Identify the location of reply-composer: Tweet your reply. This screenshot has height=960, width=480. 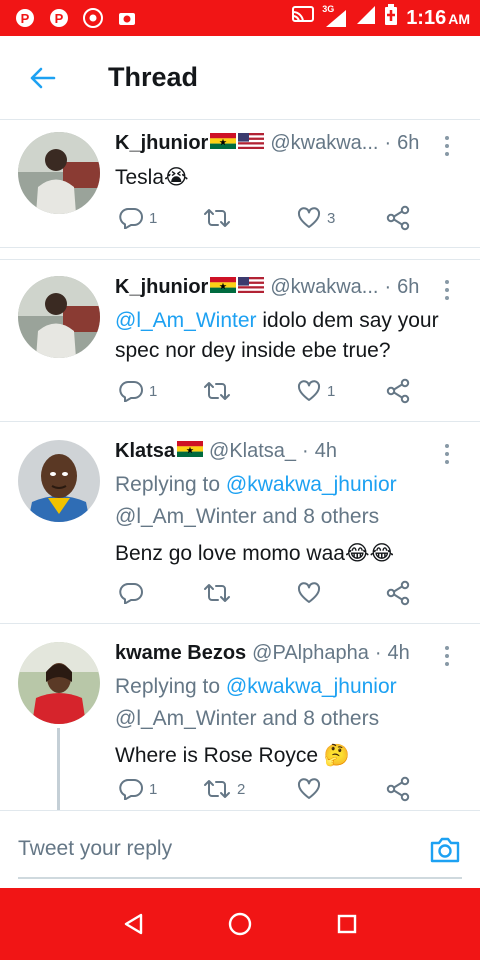
(240, 849).